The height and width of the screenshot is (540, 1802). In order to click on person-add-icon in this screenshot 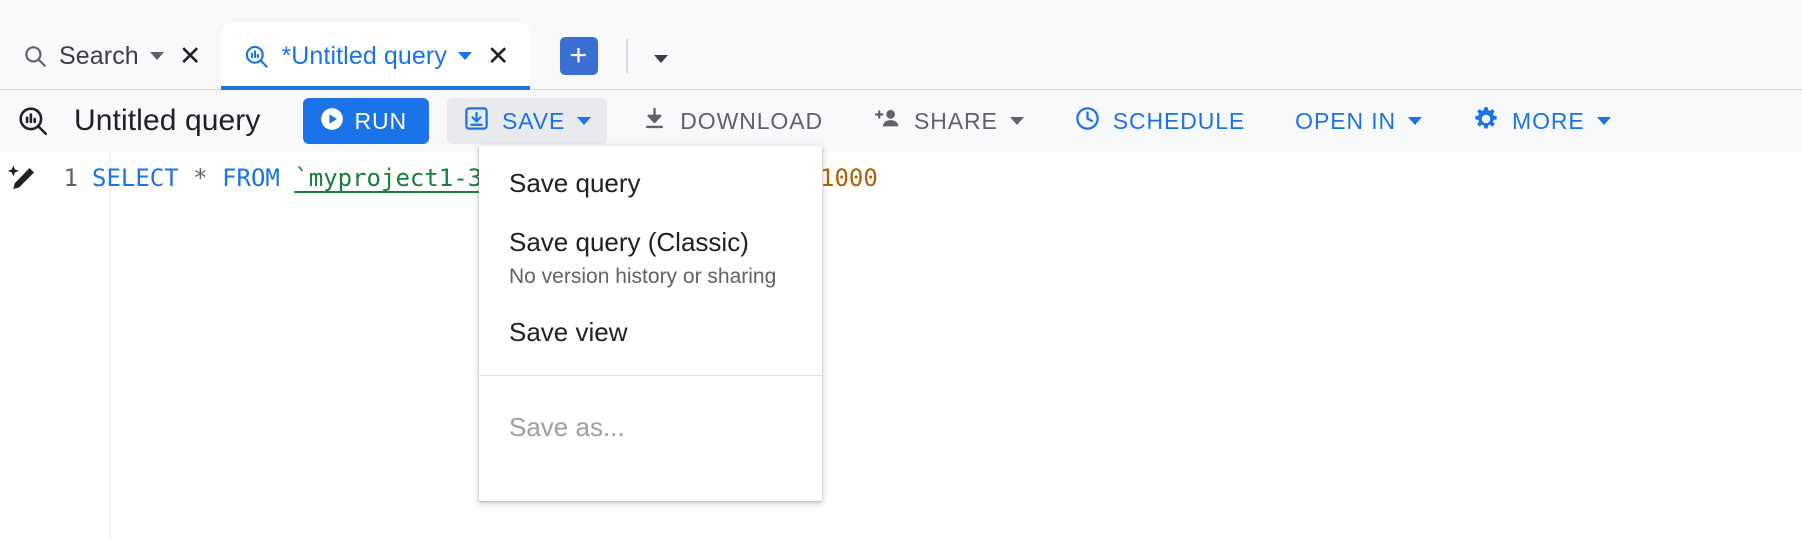, I will do `click(887, 121)`.